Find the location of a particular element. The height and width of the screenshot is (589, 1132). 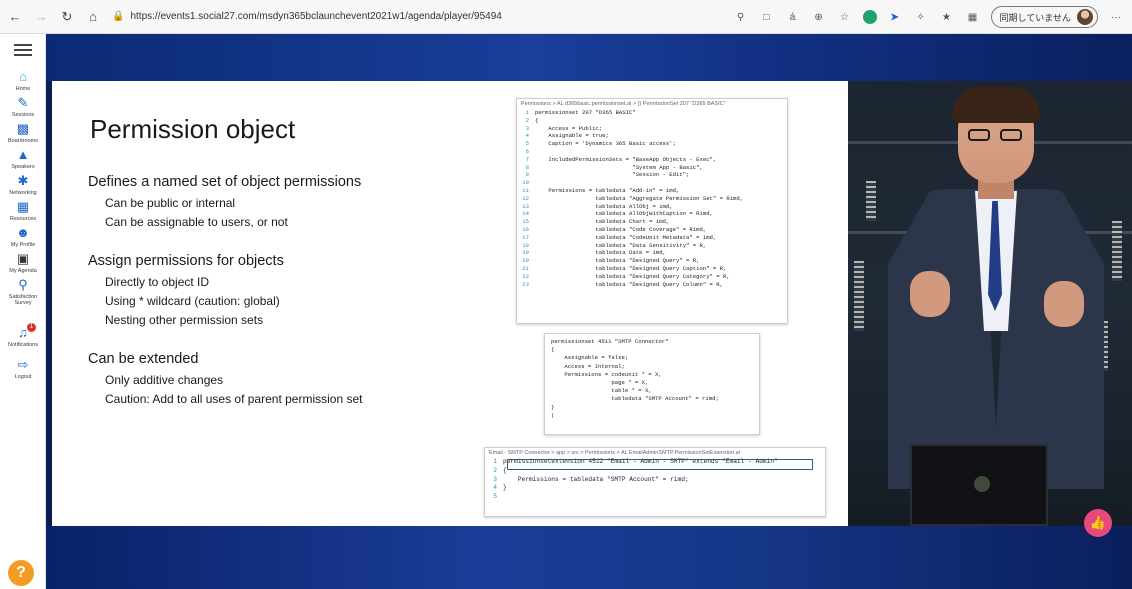

line-number: 5 is located at coordinates (495, 497).